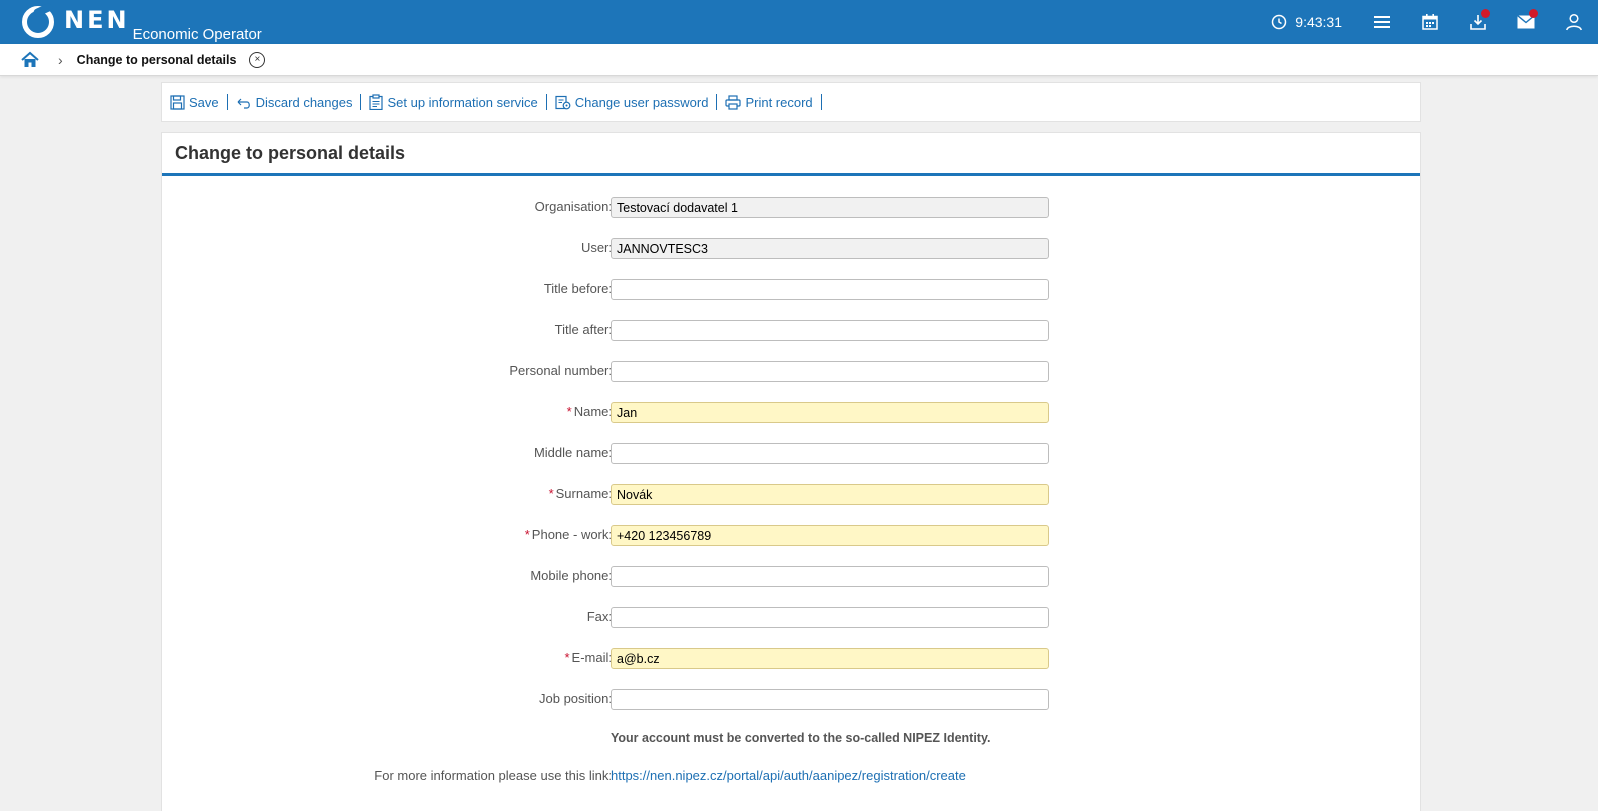 Image resolution: width=1598 pixels, height=811 pixels. Describe the element at coordinates (830, 576) in the screenshot. I see `mobile-phone-field` at that location.